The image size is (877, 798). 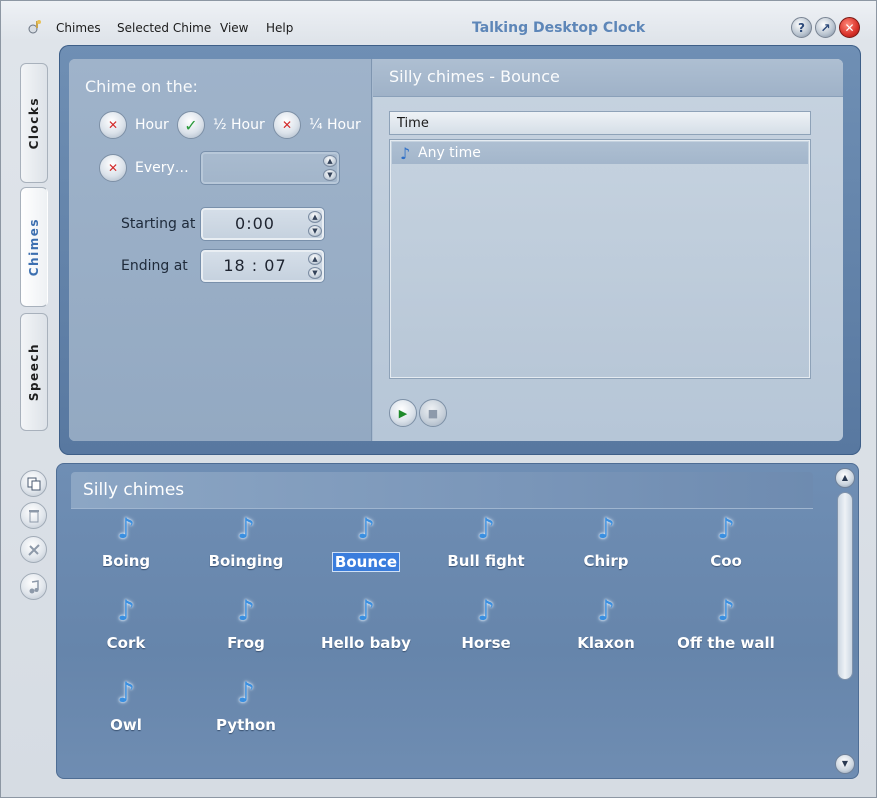 What do you see at coordinates (126, 561) in the screenshot?
I see `sound-label: Boing` at bounding box center [126, 561].